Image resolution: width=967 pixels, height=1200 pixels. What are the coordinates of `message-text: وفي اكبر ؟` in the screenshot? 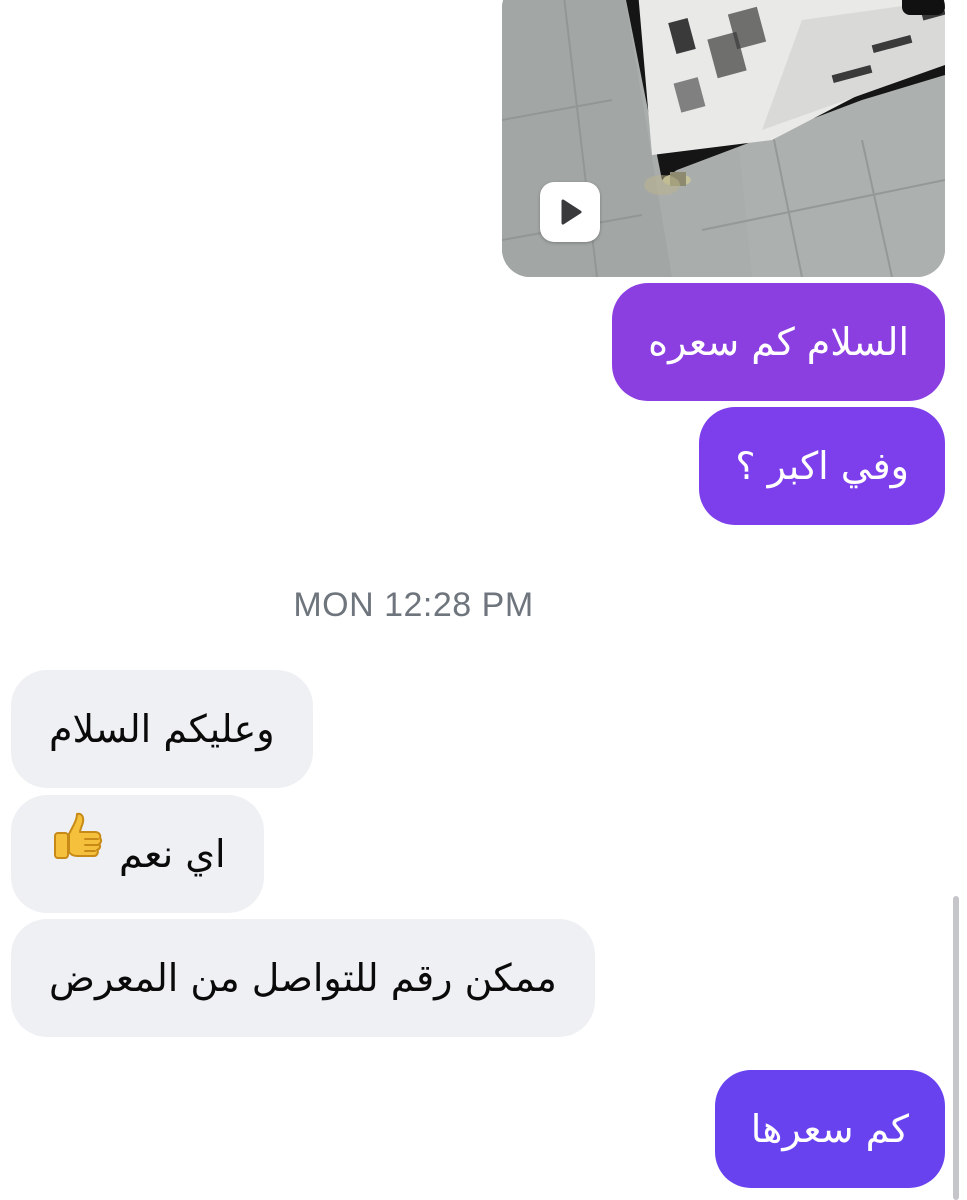 It's located at (822, 466).